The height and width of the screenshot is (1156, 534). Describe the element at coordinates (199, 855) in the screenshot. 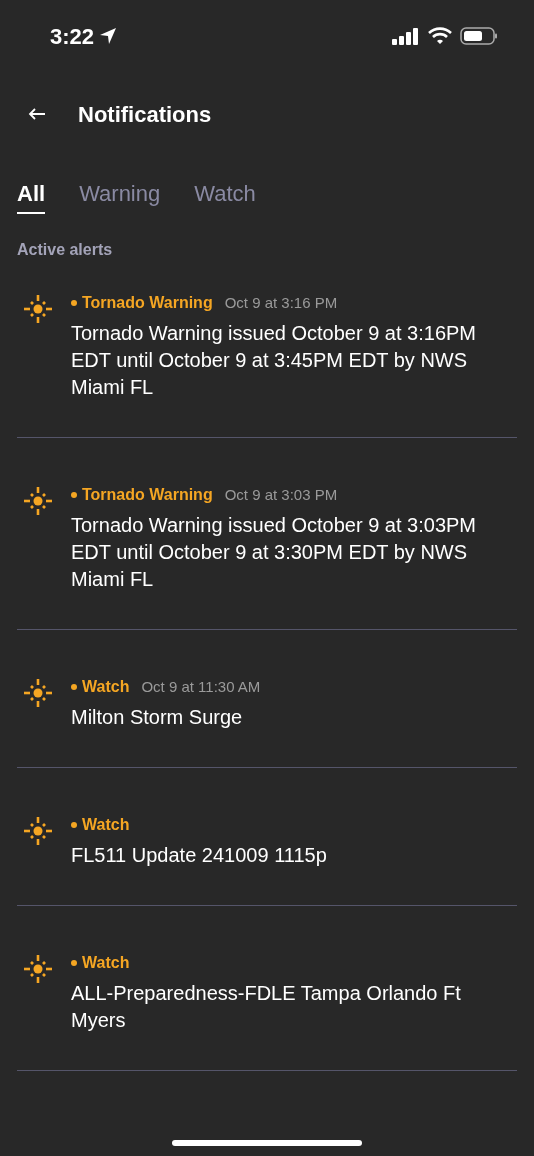

I see `alert-message: FL511 Update 241009 1115p` at that location.